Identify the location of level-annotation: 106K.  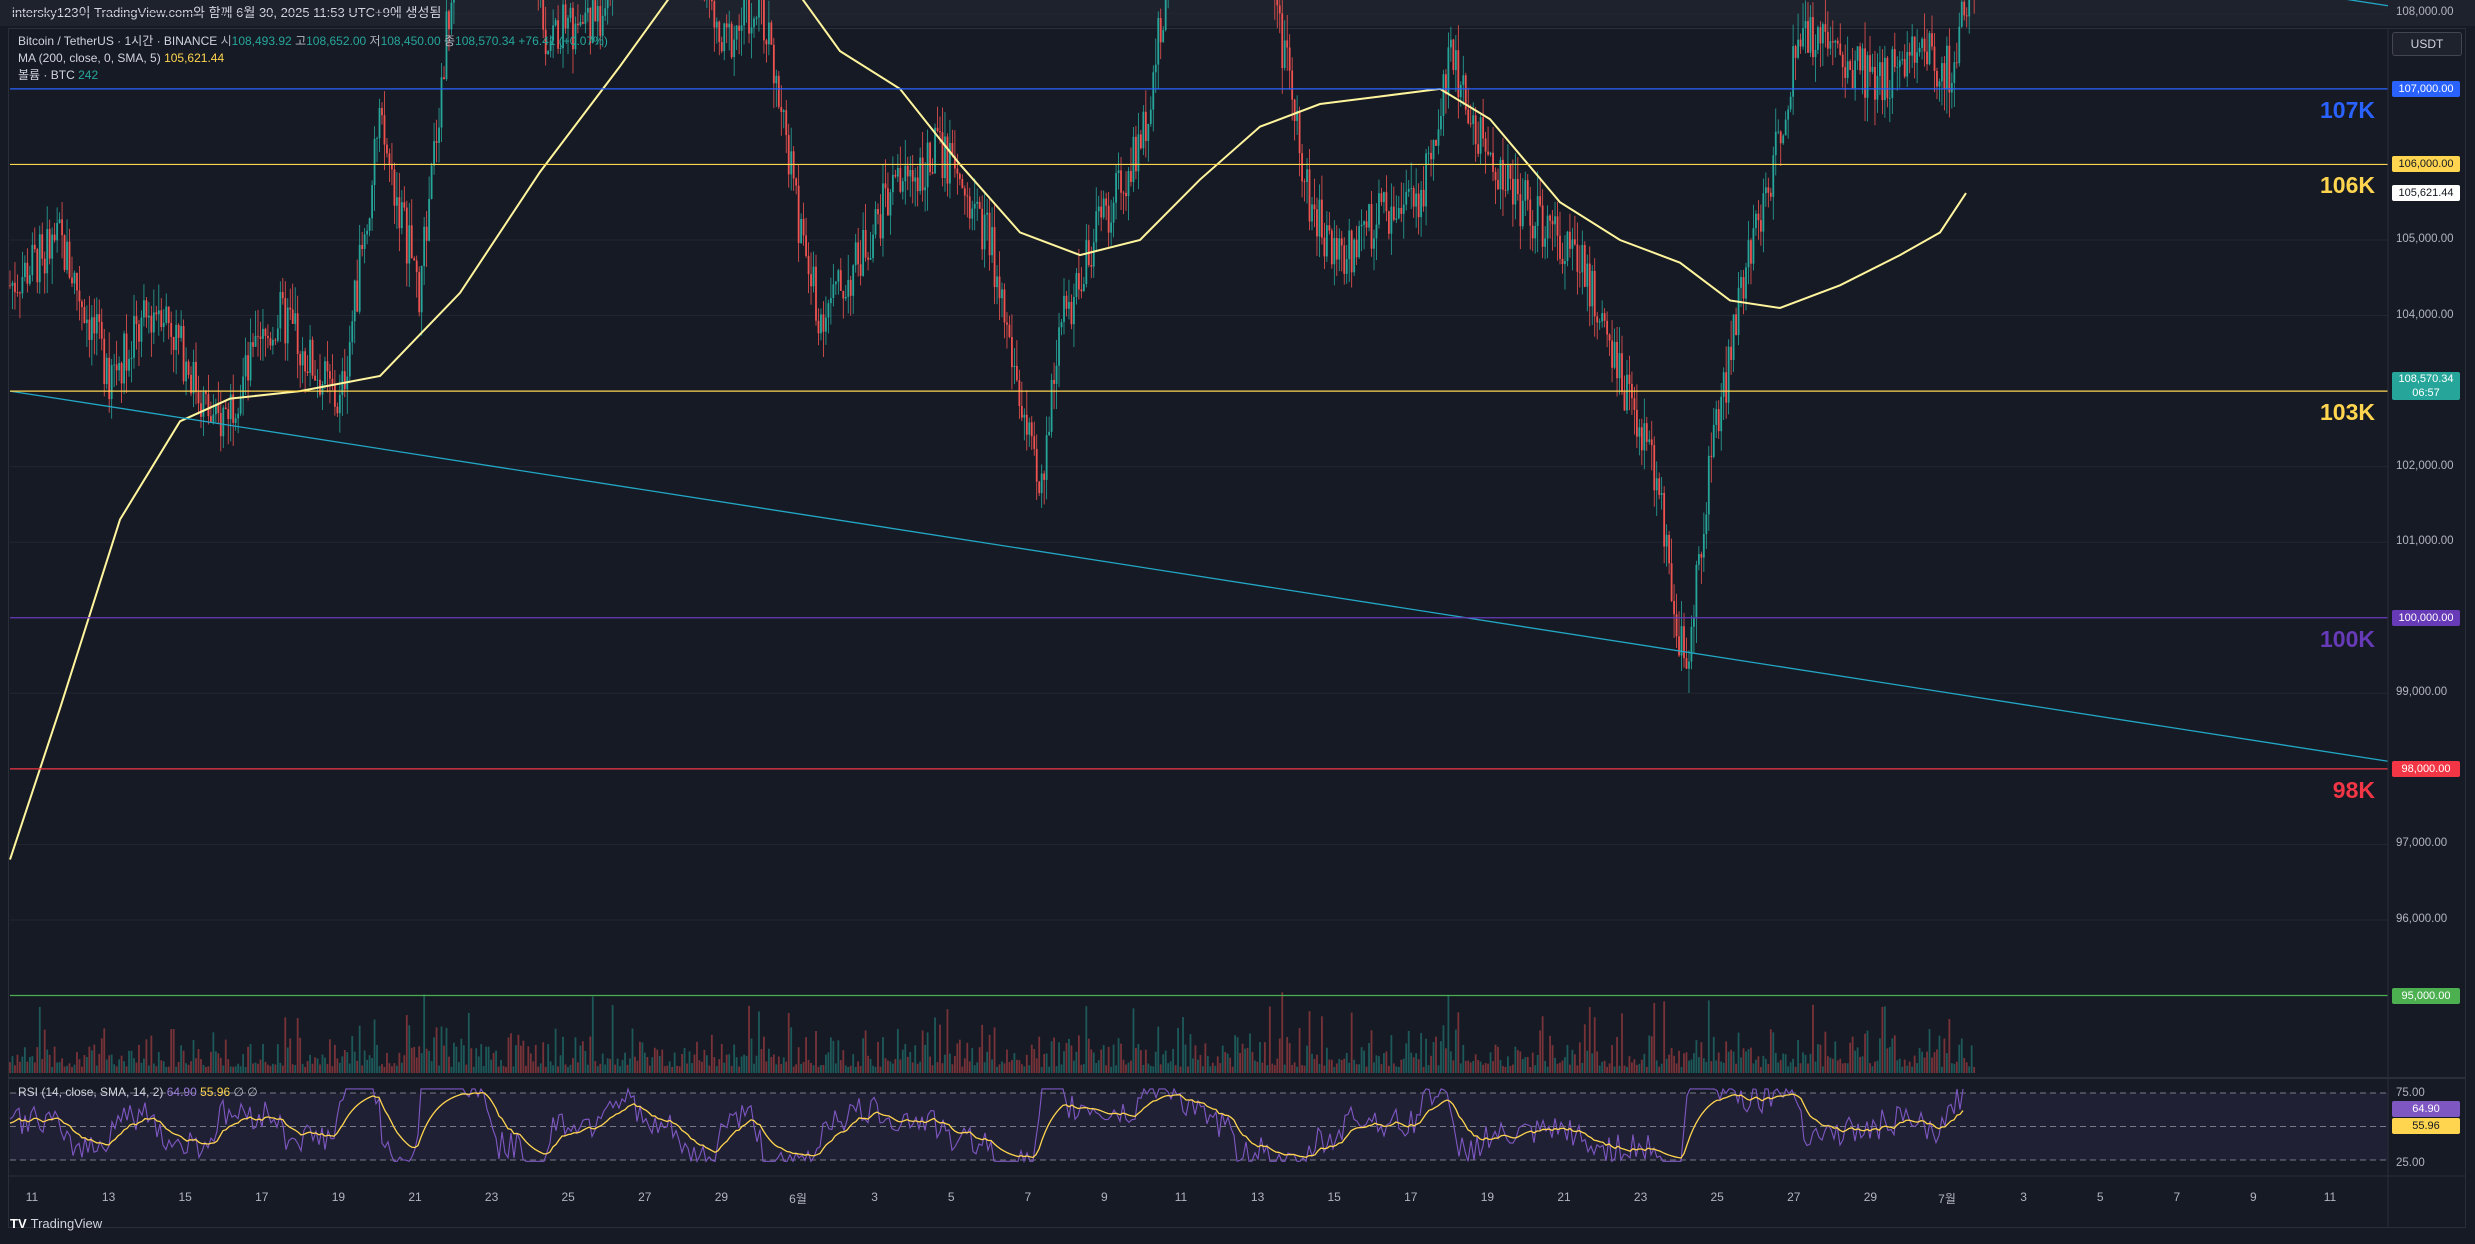
(2347, 185).